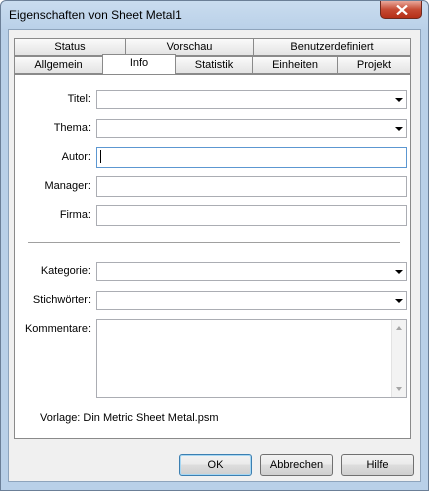 The width and height of the screenshot is (429, 491). What do you see at coordinates (215, 465) in the screenshot?
I see `ok-button: OK` at bounding box center [215, 465].